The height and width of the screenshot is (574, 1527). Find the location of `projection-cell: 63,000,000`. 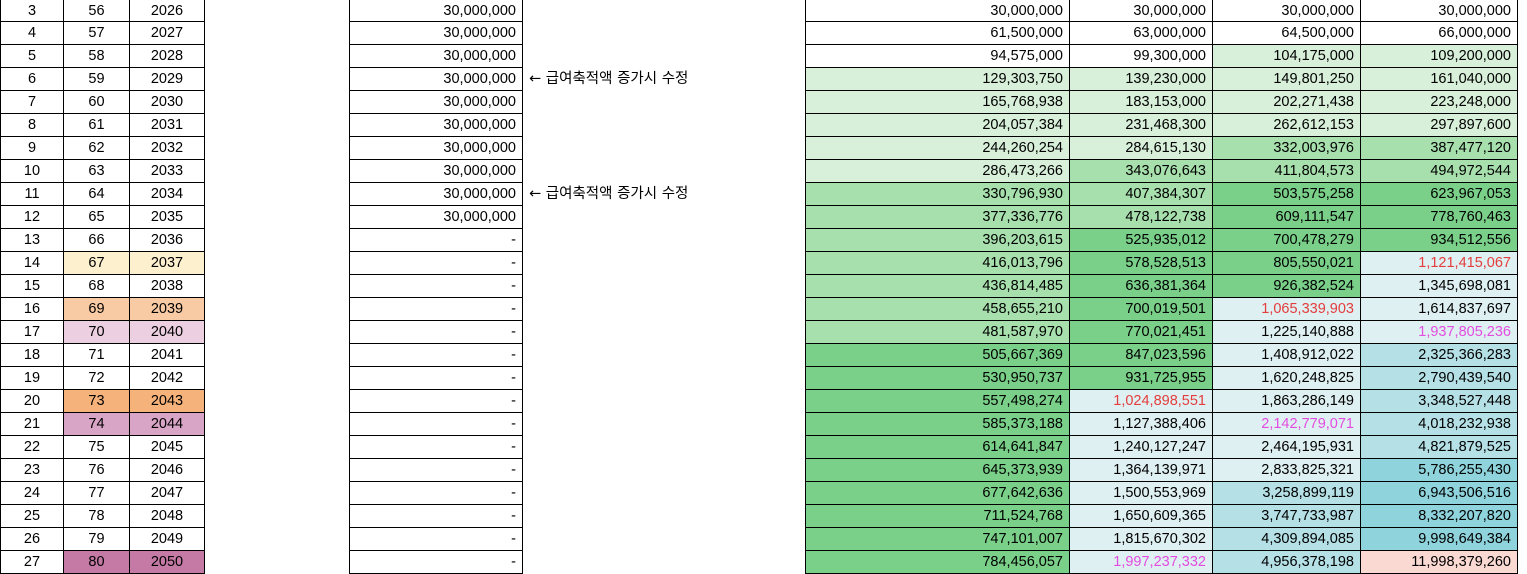

projection-cell: 63,000,000 is located at coordinates (1141, 33).